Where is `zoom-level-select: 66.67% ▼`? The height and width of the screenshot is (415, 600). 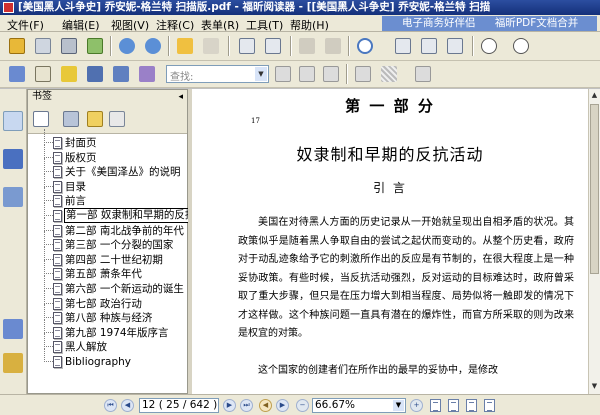 zoom-level-select: 66.67% ▼ is located at coordinates (359, 405).